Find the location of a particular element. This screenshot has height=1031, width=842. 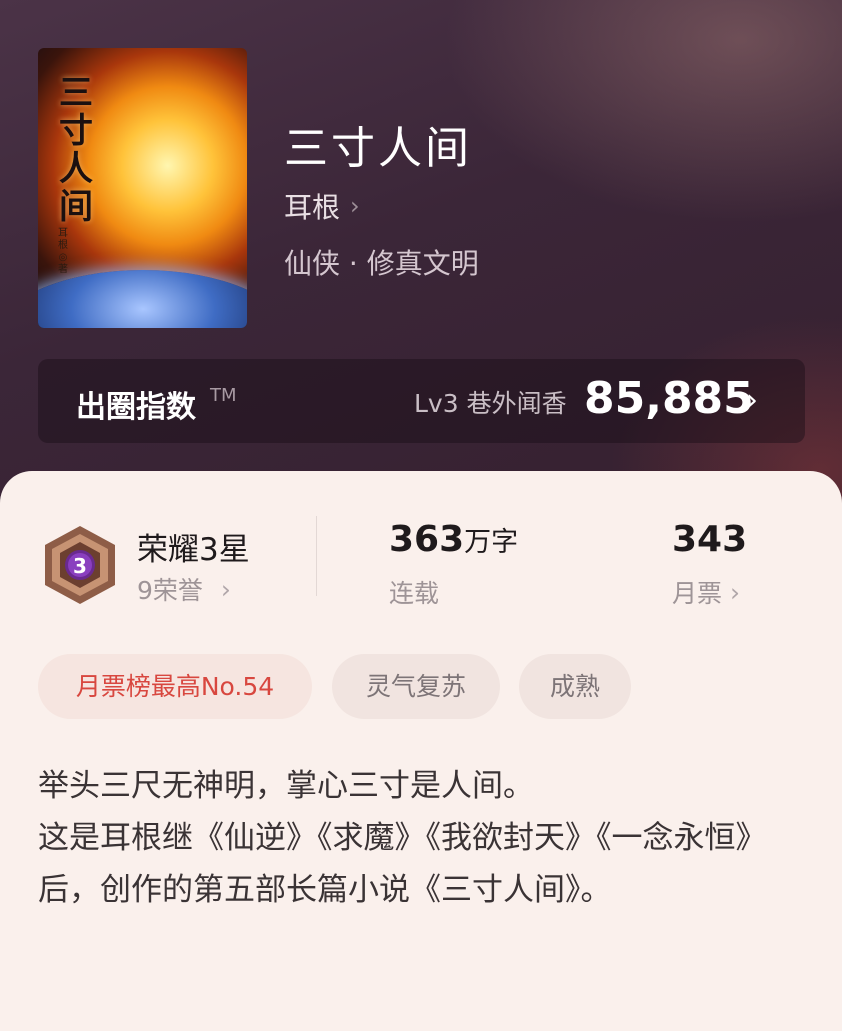

badge-number: 3 is located at coordinates (80, 566).